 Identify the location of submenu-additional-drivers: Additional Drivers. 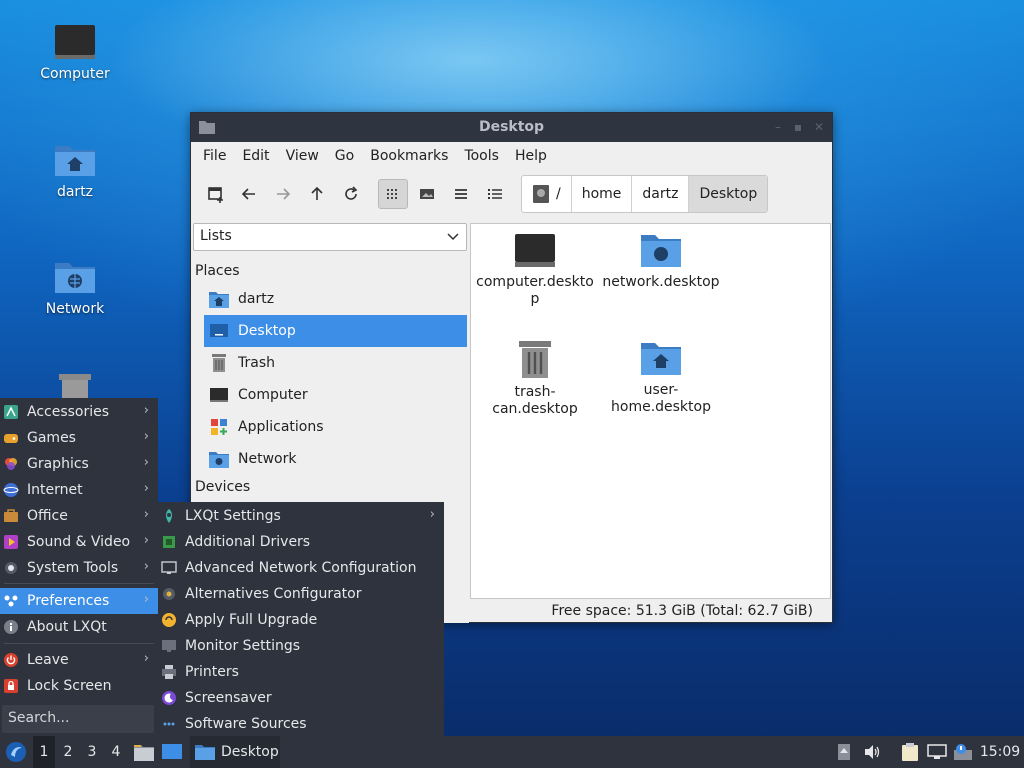
(301, 542).